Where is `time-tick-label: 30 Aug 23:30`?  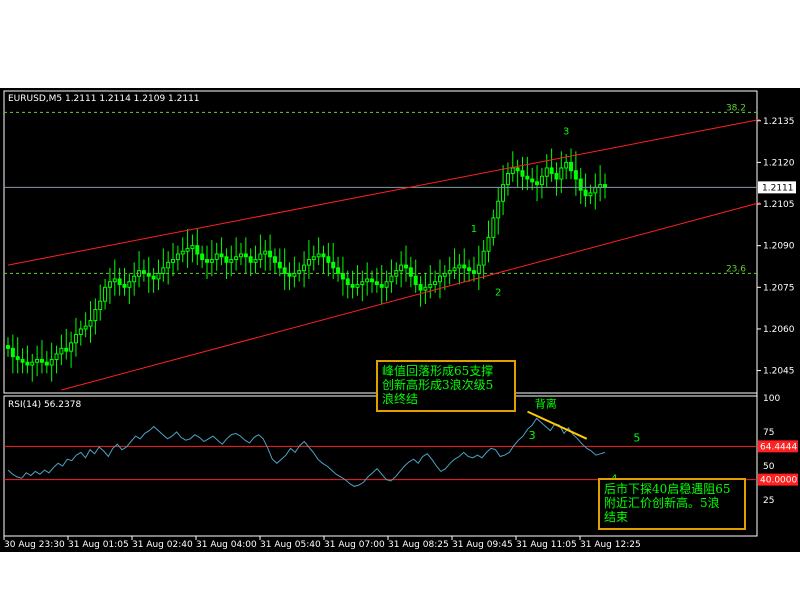
time-tick-label: 30 Aug 23:30 is located at coordinates (34, 545).